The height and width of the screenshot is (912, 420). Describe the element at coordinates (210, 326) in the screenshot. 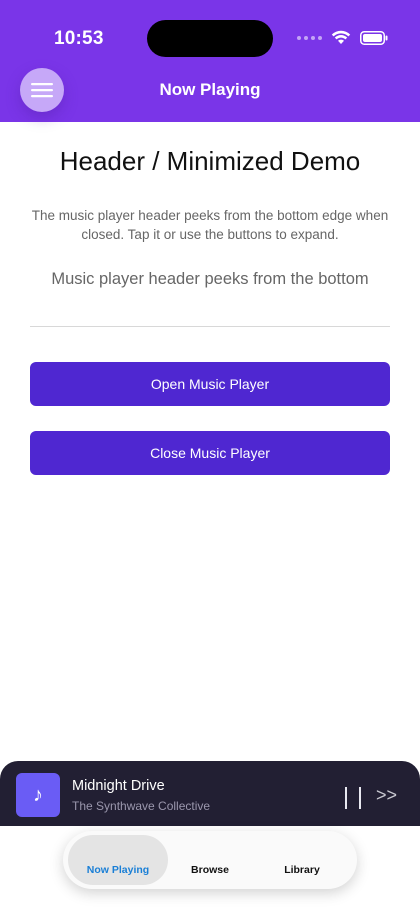

I see `divider` at that location.